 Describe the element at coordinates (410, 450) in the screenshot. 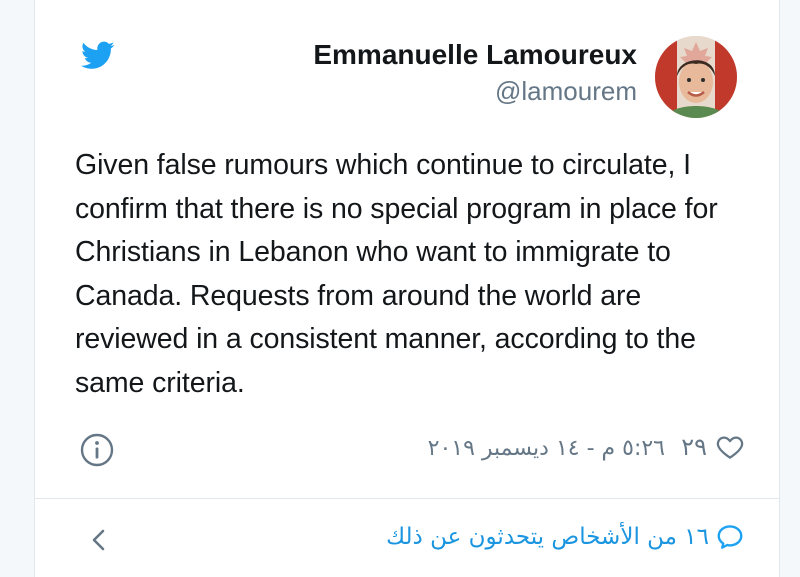

I see `tweet-meta: ٥:٢٦ م - ١٤ ديسمبر ٢٠١٩ ٢٩` at that location.